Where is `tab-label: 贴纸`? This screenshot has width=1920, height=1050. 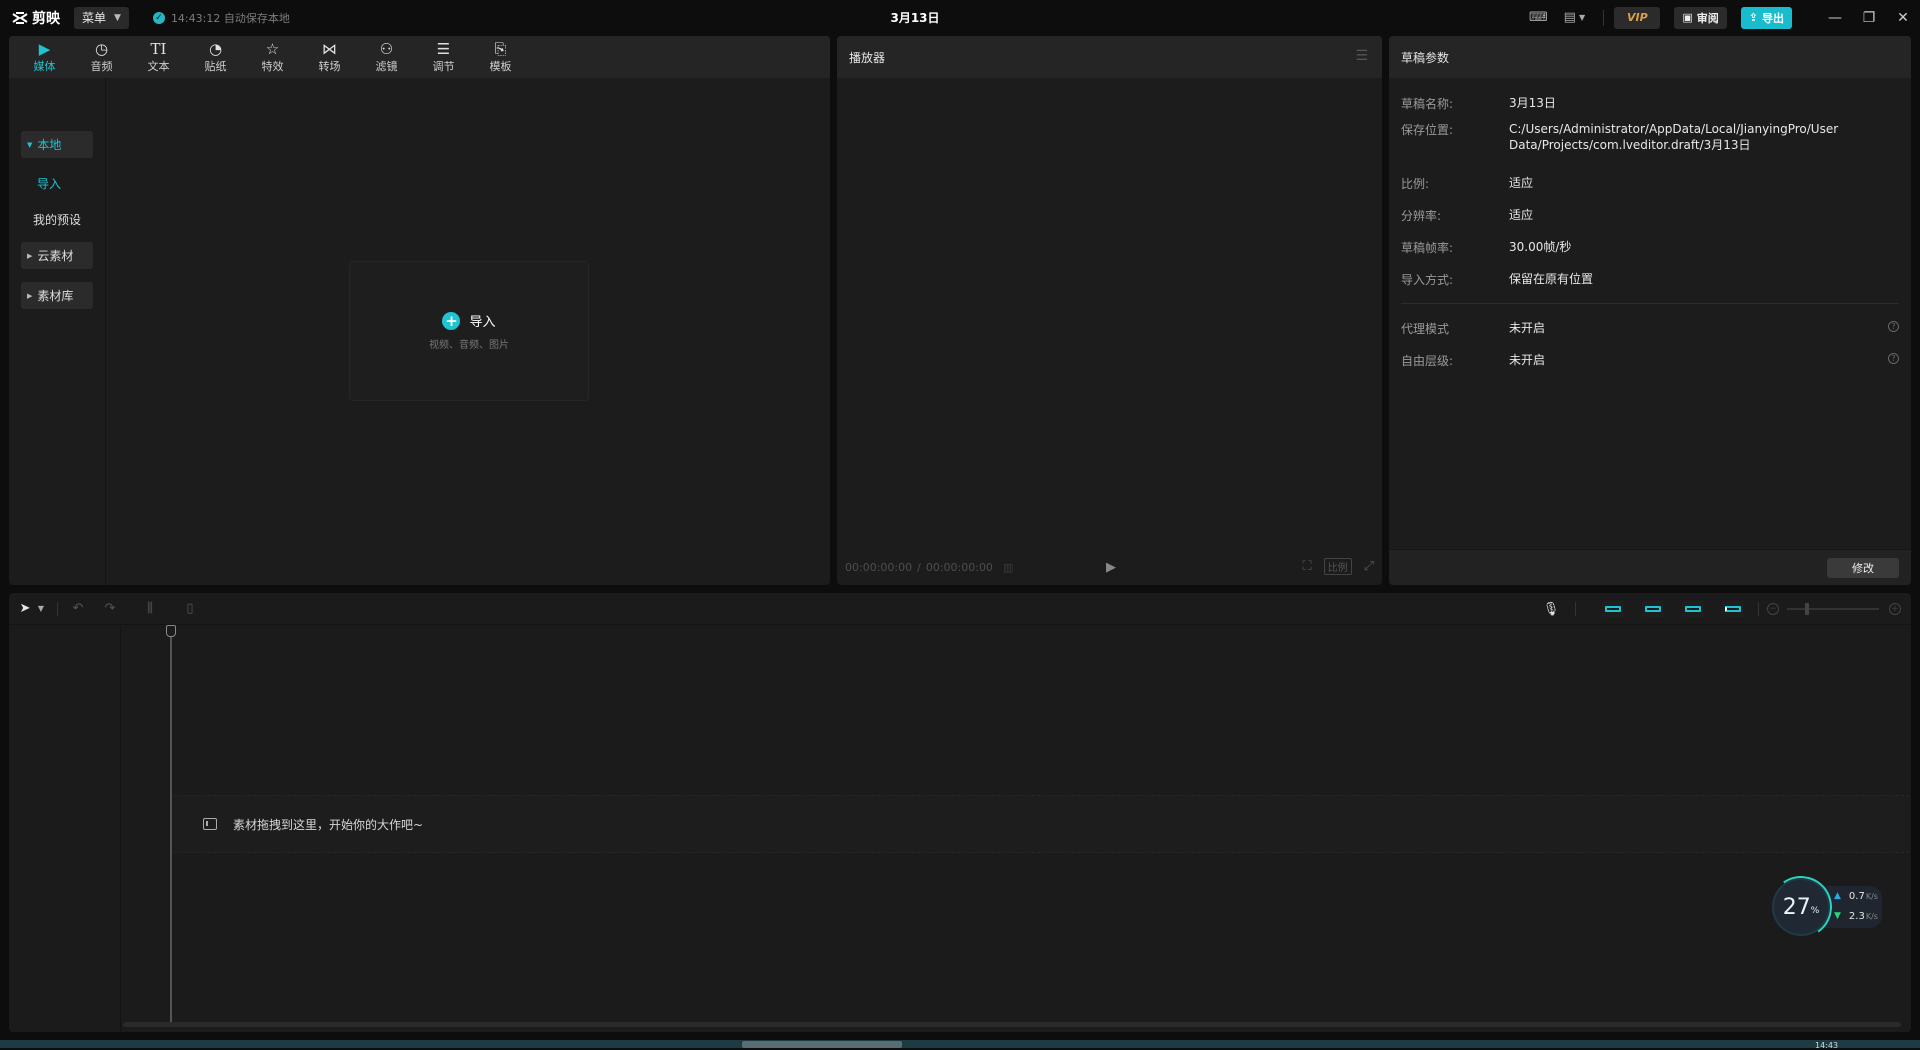
tab-label: 贴纸 is located at coordinates (215, 66).